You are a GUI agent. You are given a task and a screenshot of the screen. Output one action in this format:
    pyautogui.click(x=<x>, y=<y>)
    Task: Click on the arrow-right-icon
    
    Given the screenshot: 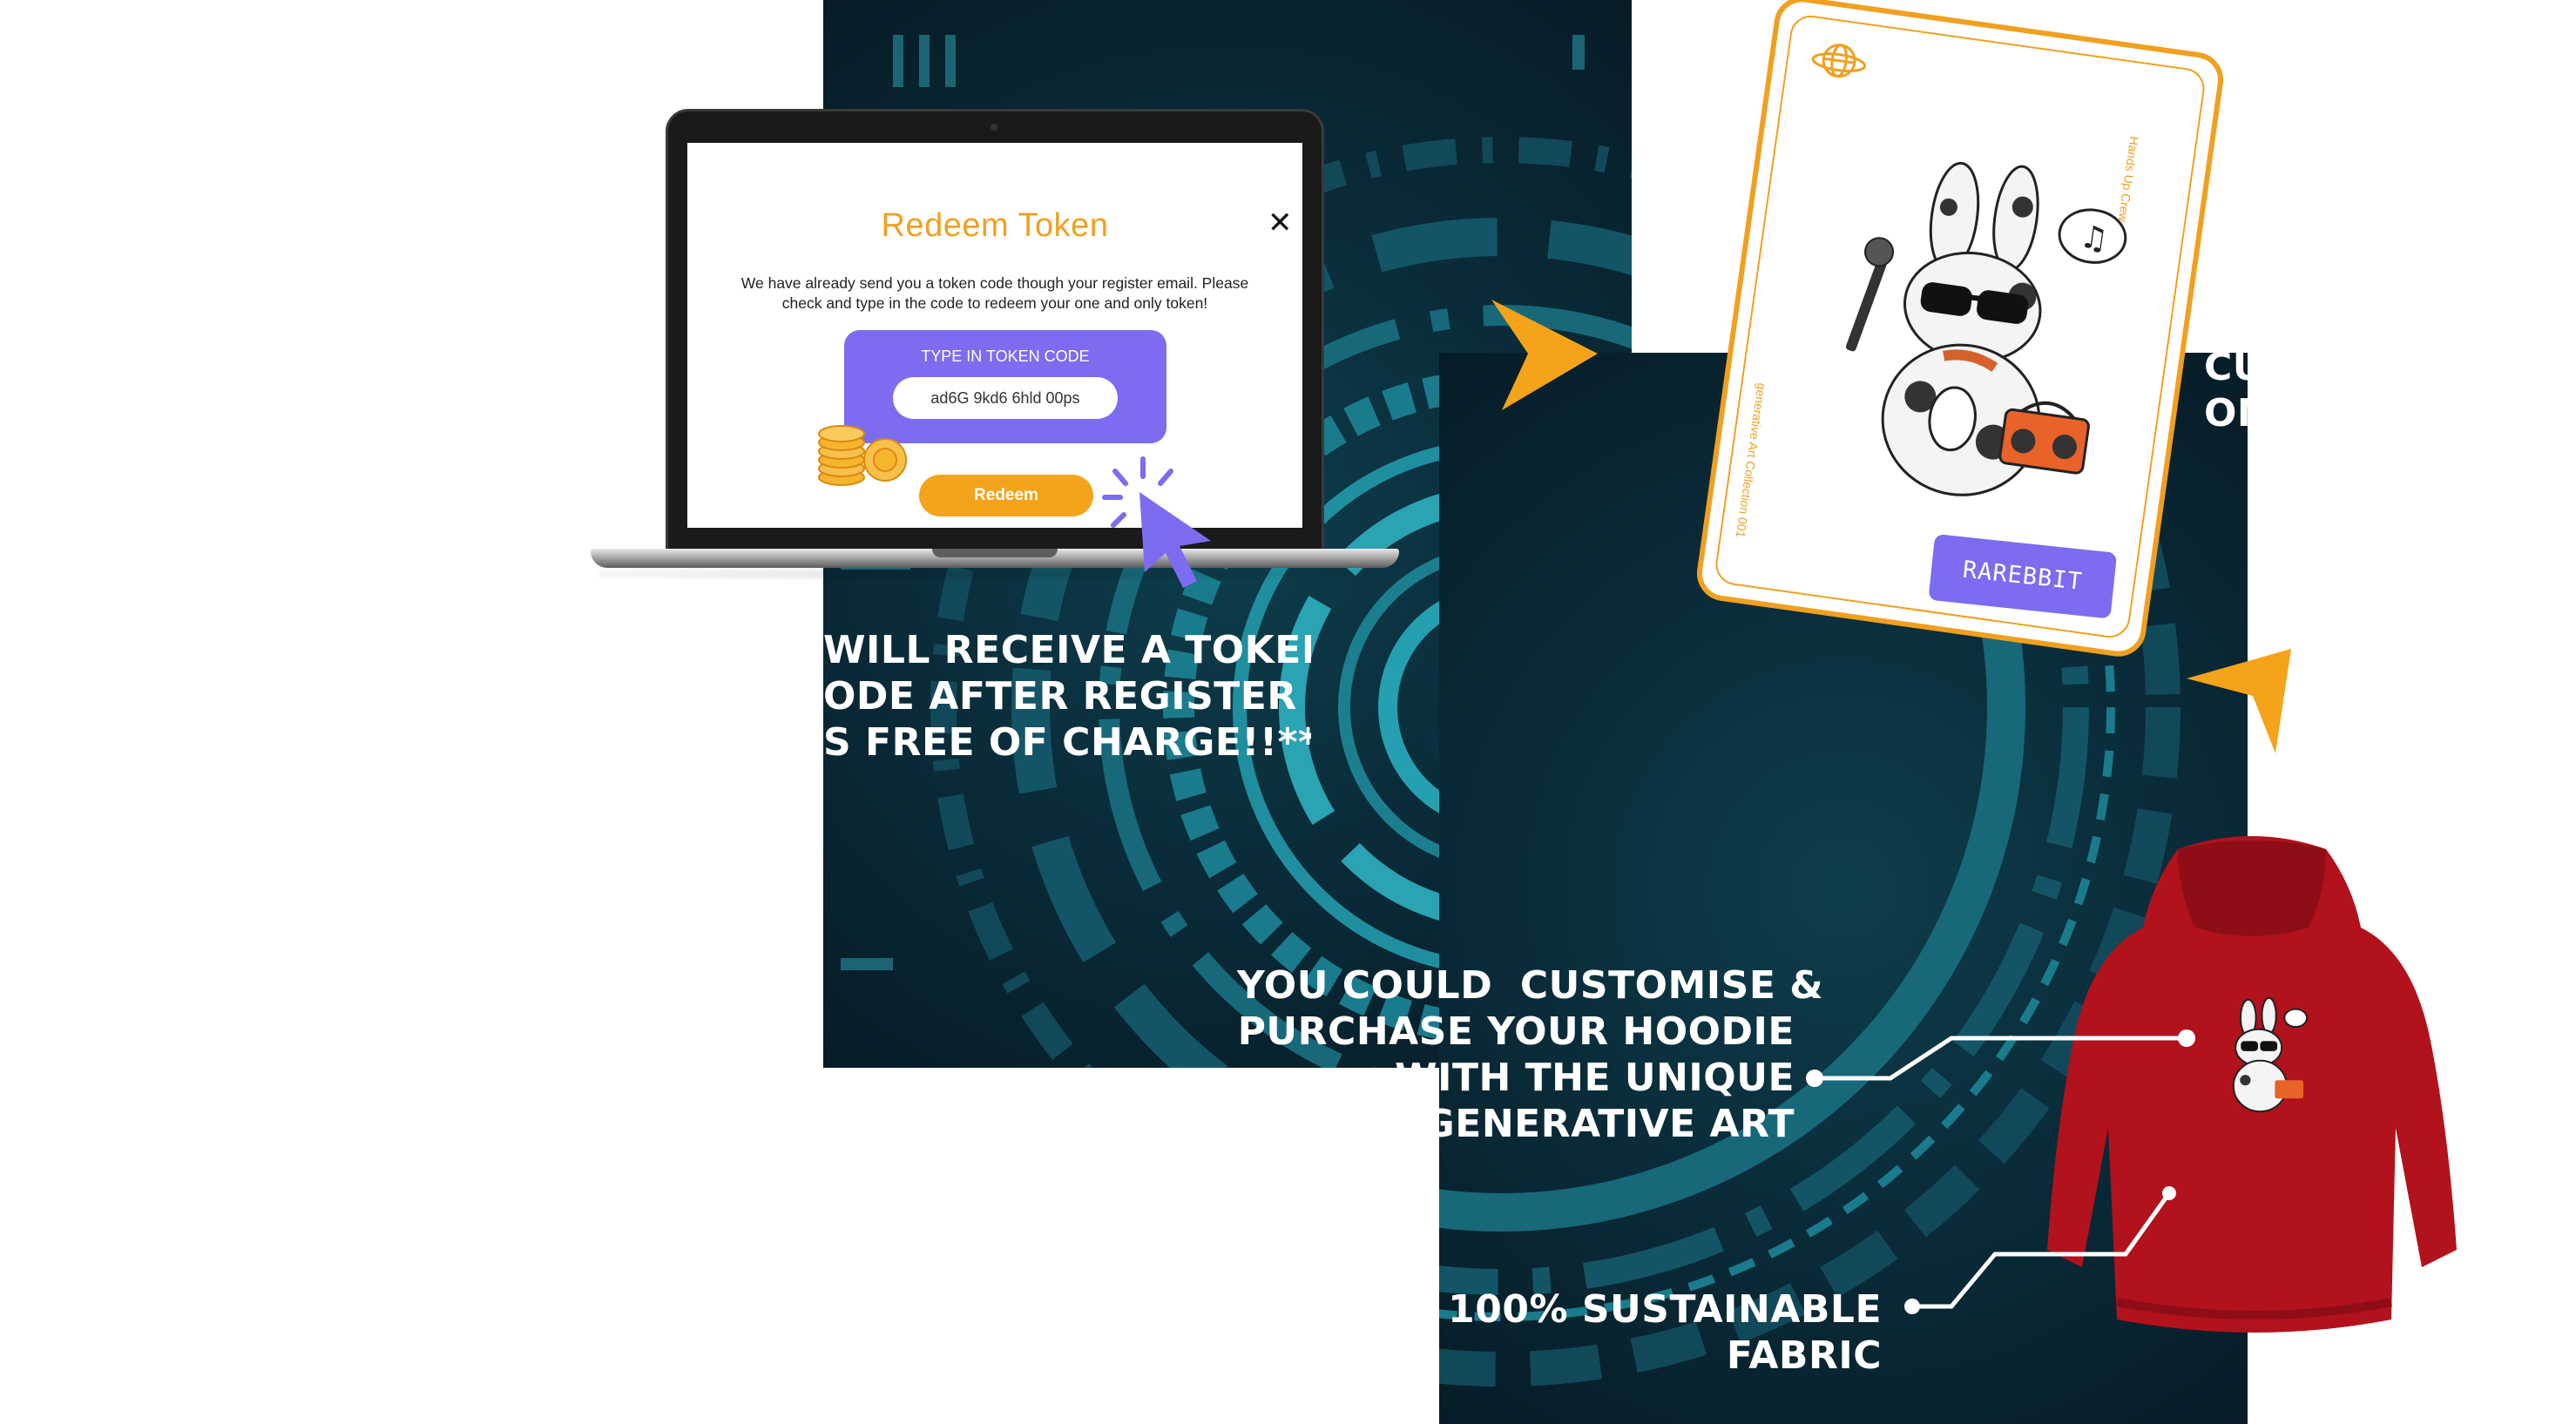 What is the action you would take?
    pyautogui.click(x=1544, y=355)
    